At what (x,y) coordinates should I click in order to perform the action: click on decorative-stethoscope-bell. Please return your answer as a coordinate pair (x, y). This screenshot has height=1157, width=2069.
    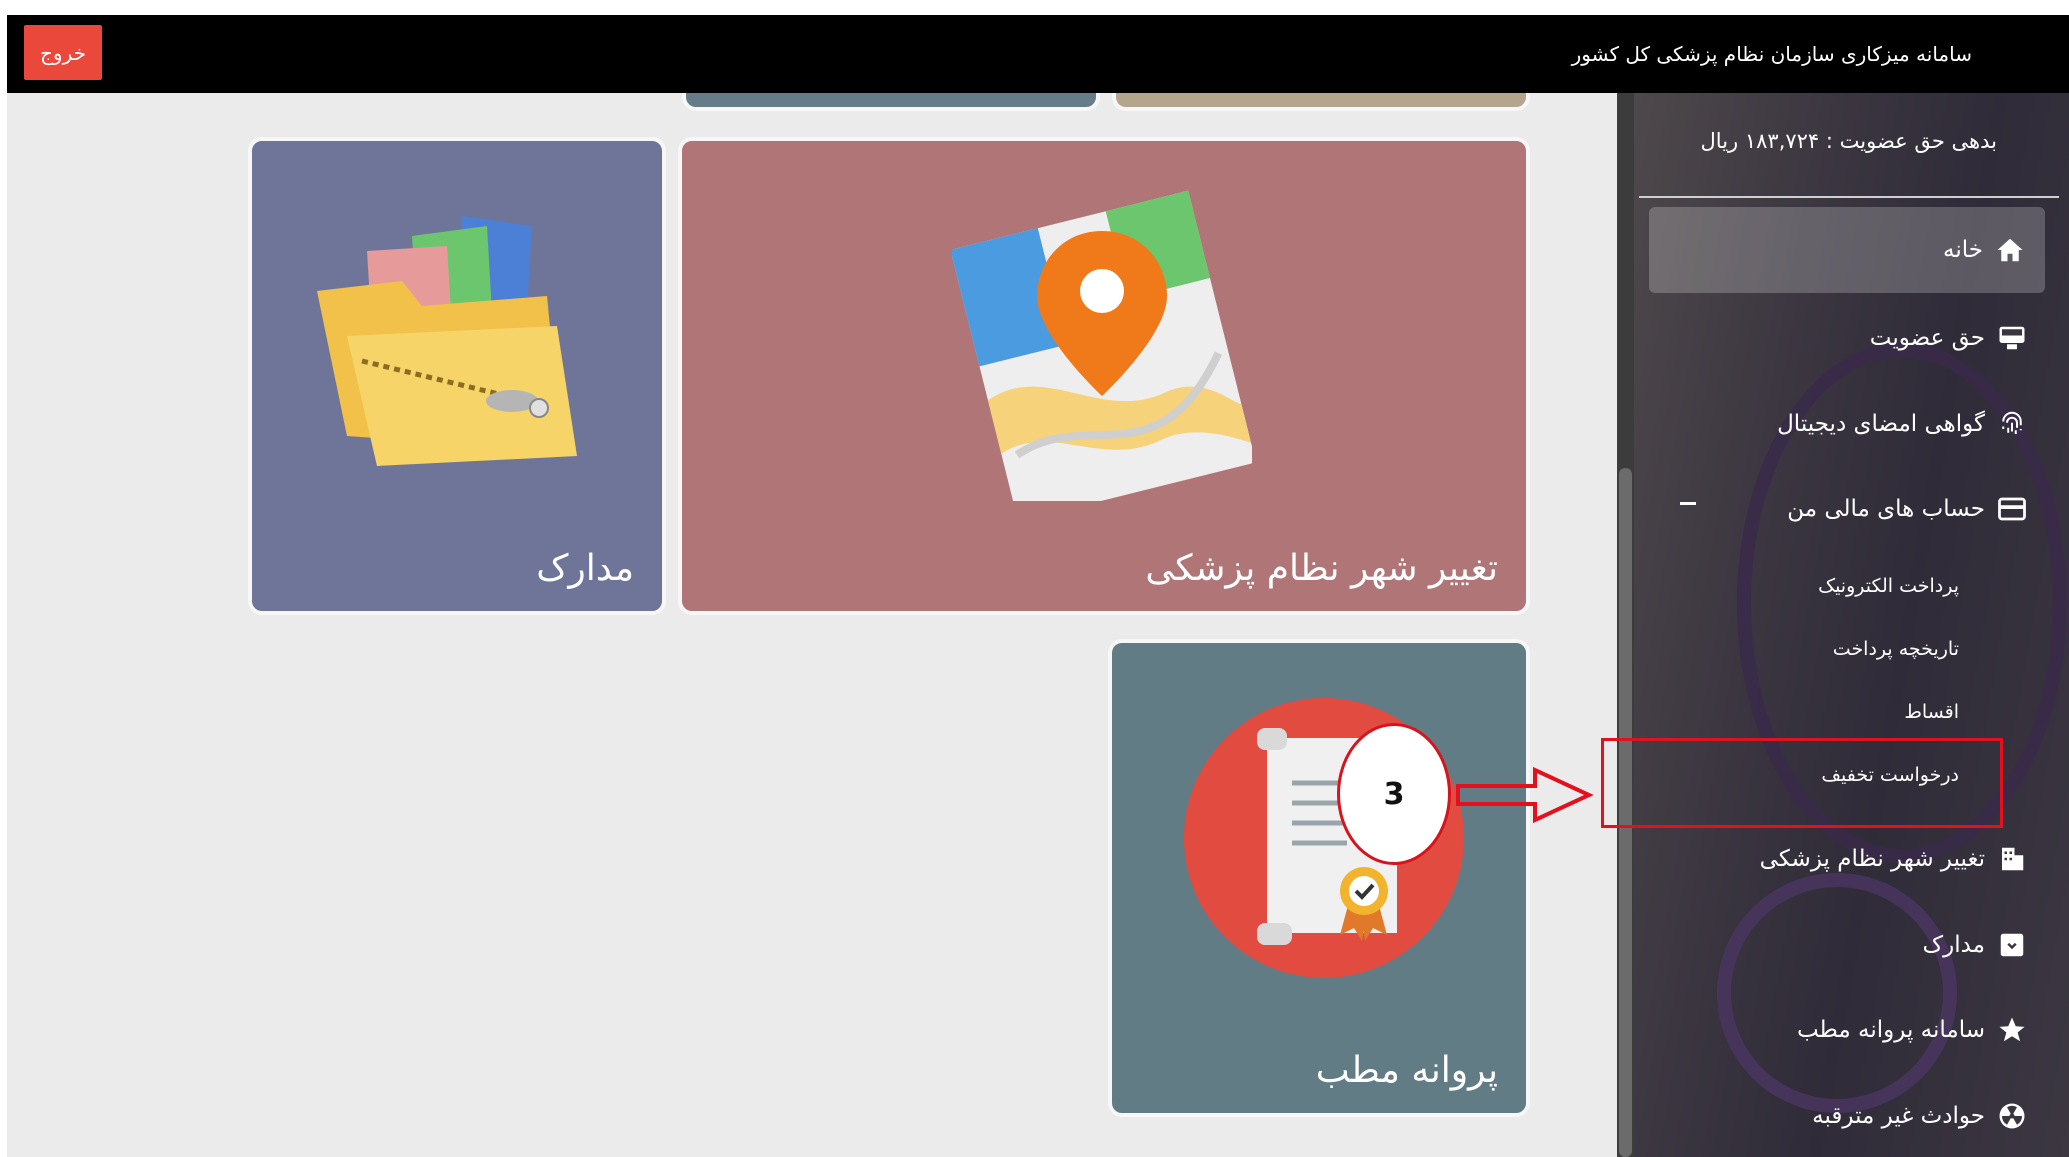
    Looking at the image, I should click on (1837, 993).